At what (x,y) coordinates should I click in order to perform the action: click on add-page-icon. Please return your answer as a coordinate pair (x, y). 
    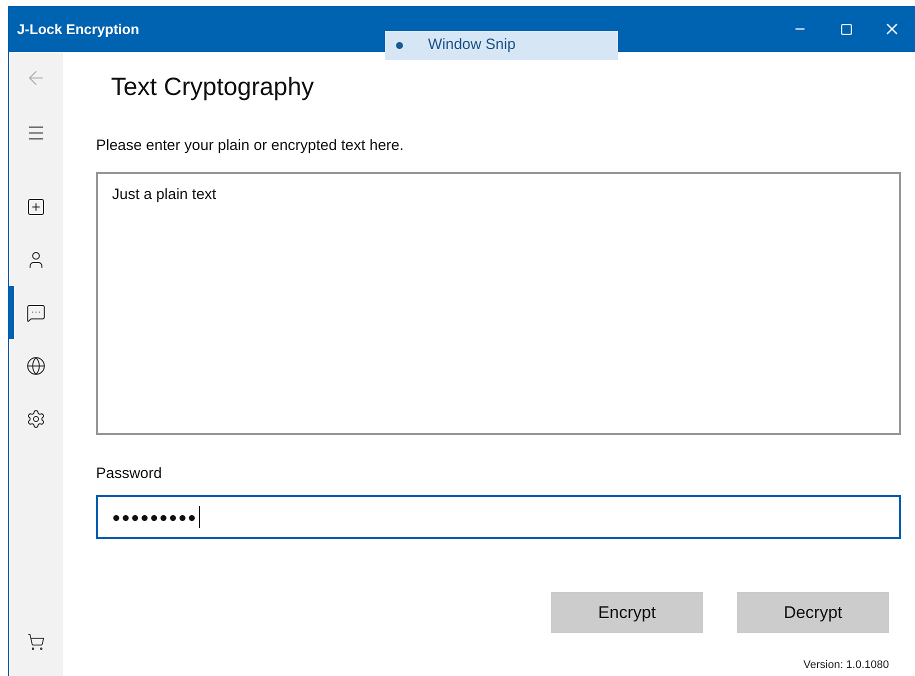
    Looking at the image, I should click on (36, 206).